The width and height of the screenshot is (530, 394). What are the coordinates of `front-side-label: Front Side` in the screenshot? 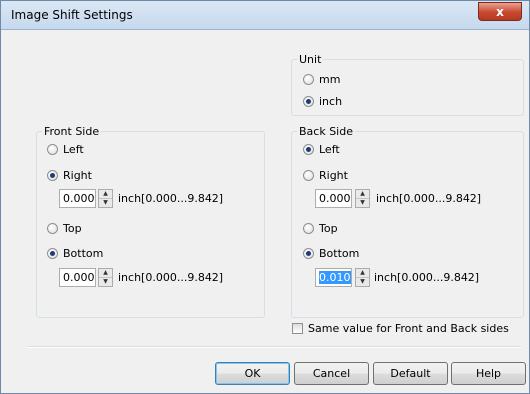 It's located at (72, 131).